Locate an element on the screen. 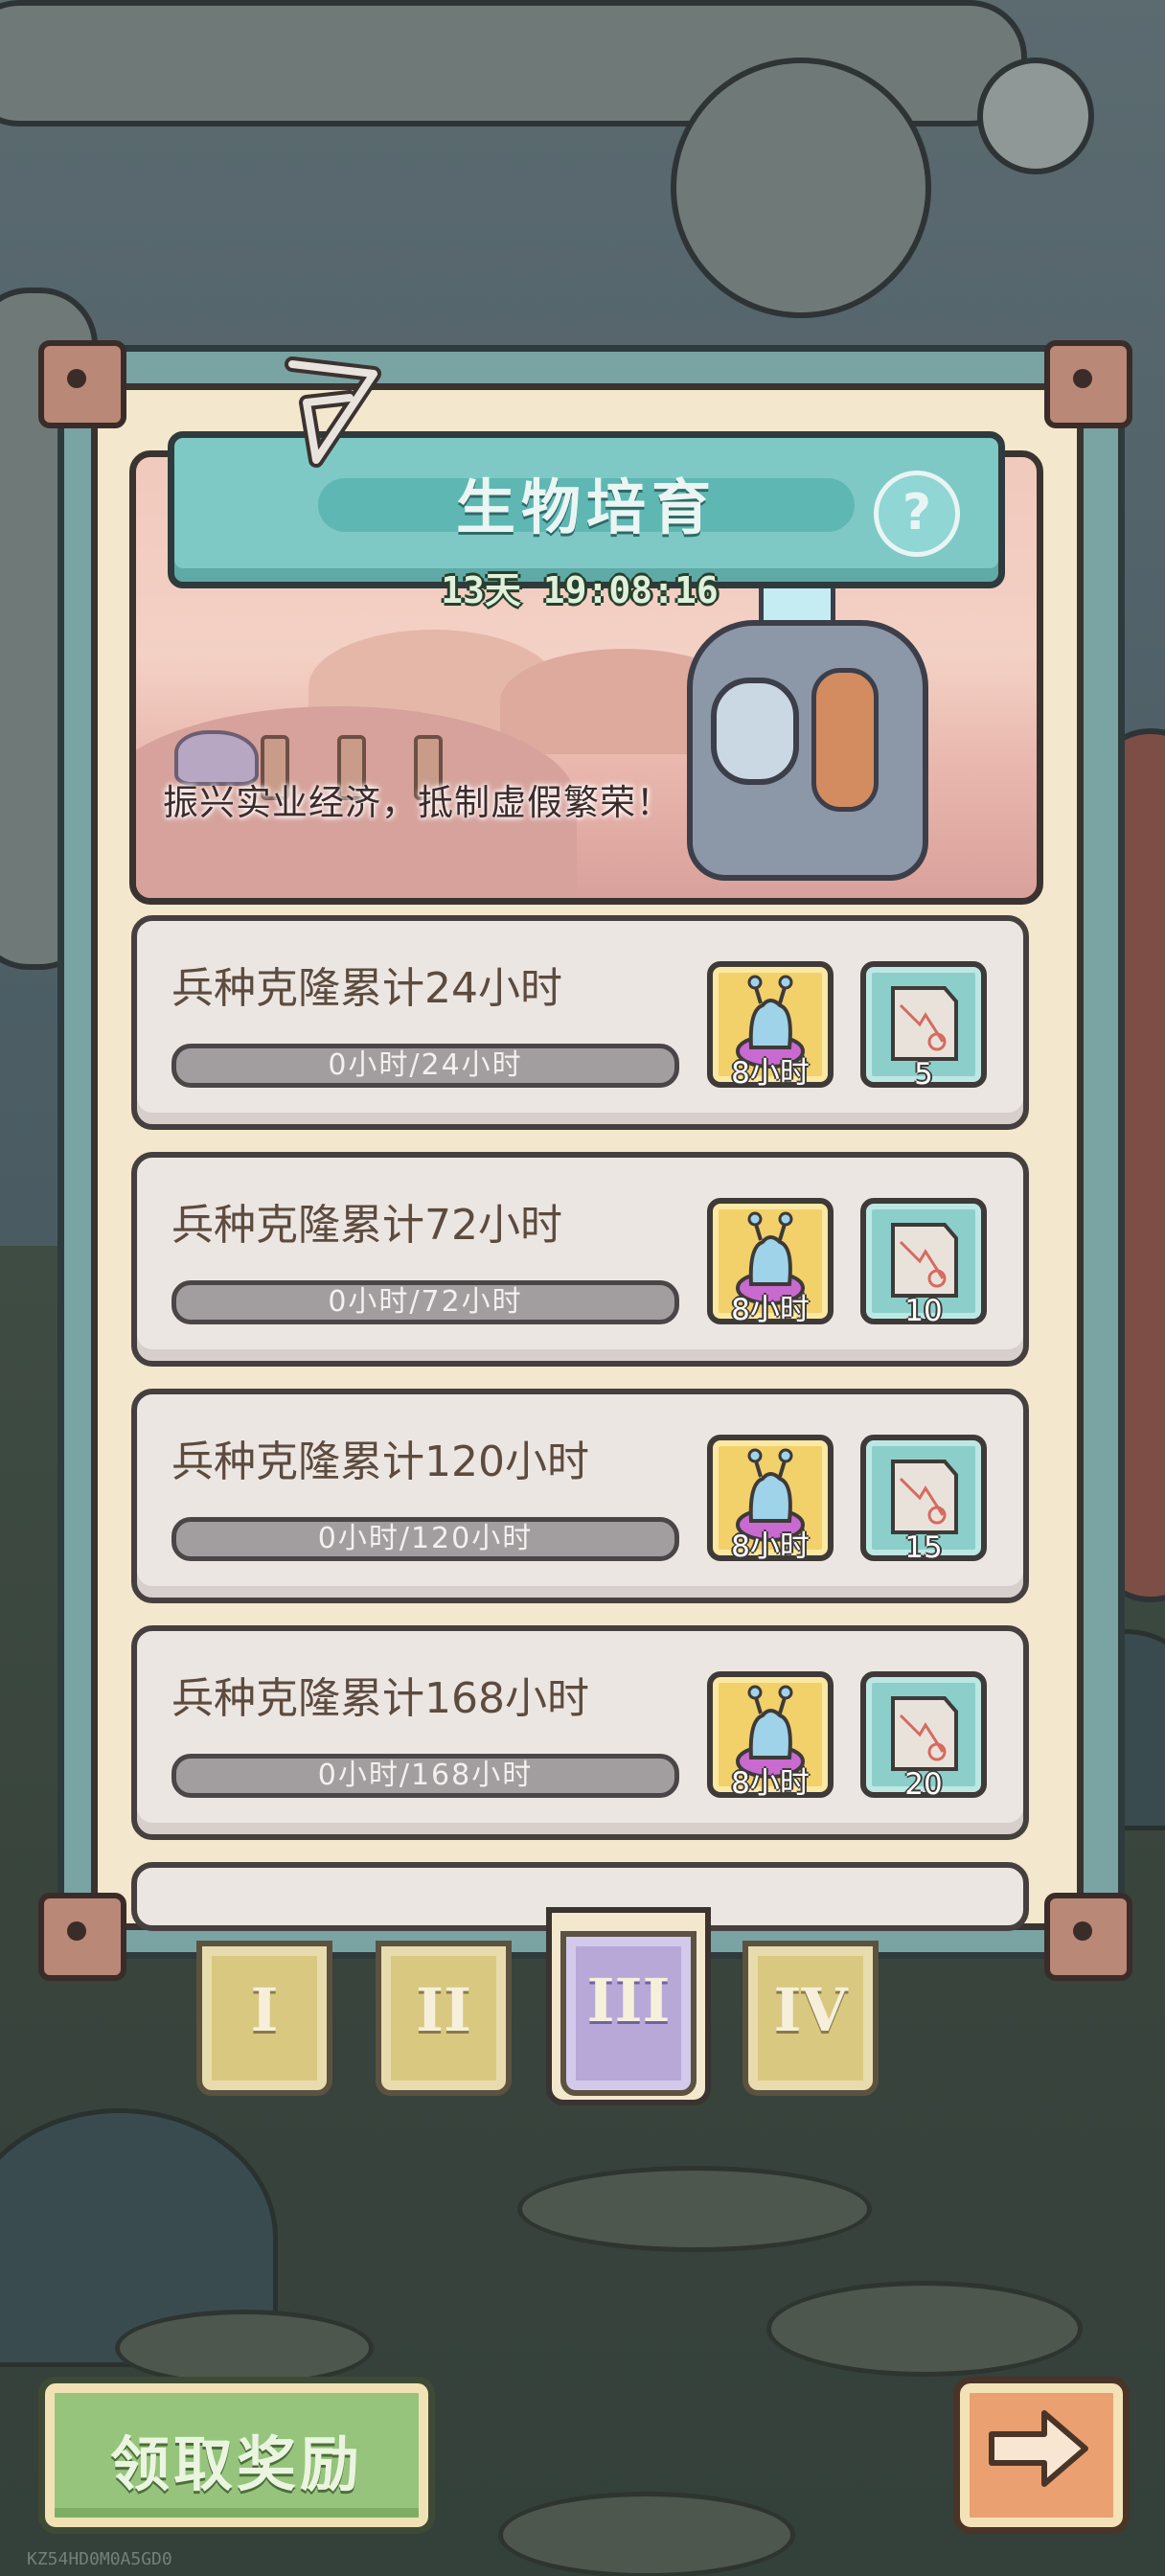 This screenshot has width=1165, height=2576. task-progress-bar: 0小时/168小时 is located at coordinates (425, 1776).